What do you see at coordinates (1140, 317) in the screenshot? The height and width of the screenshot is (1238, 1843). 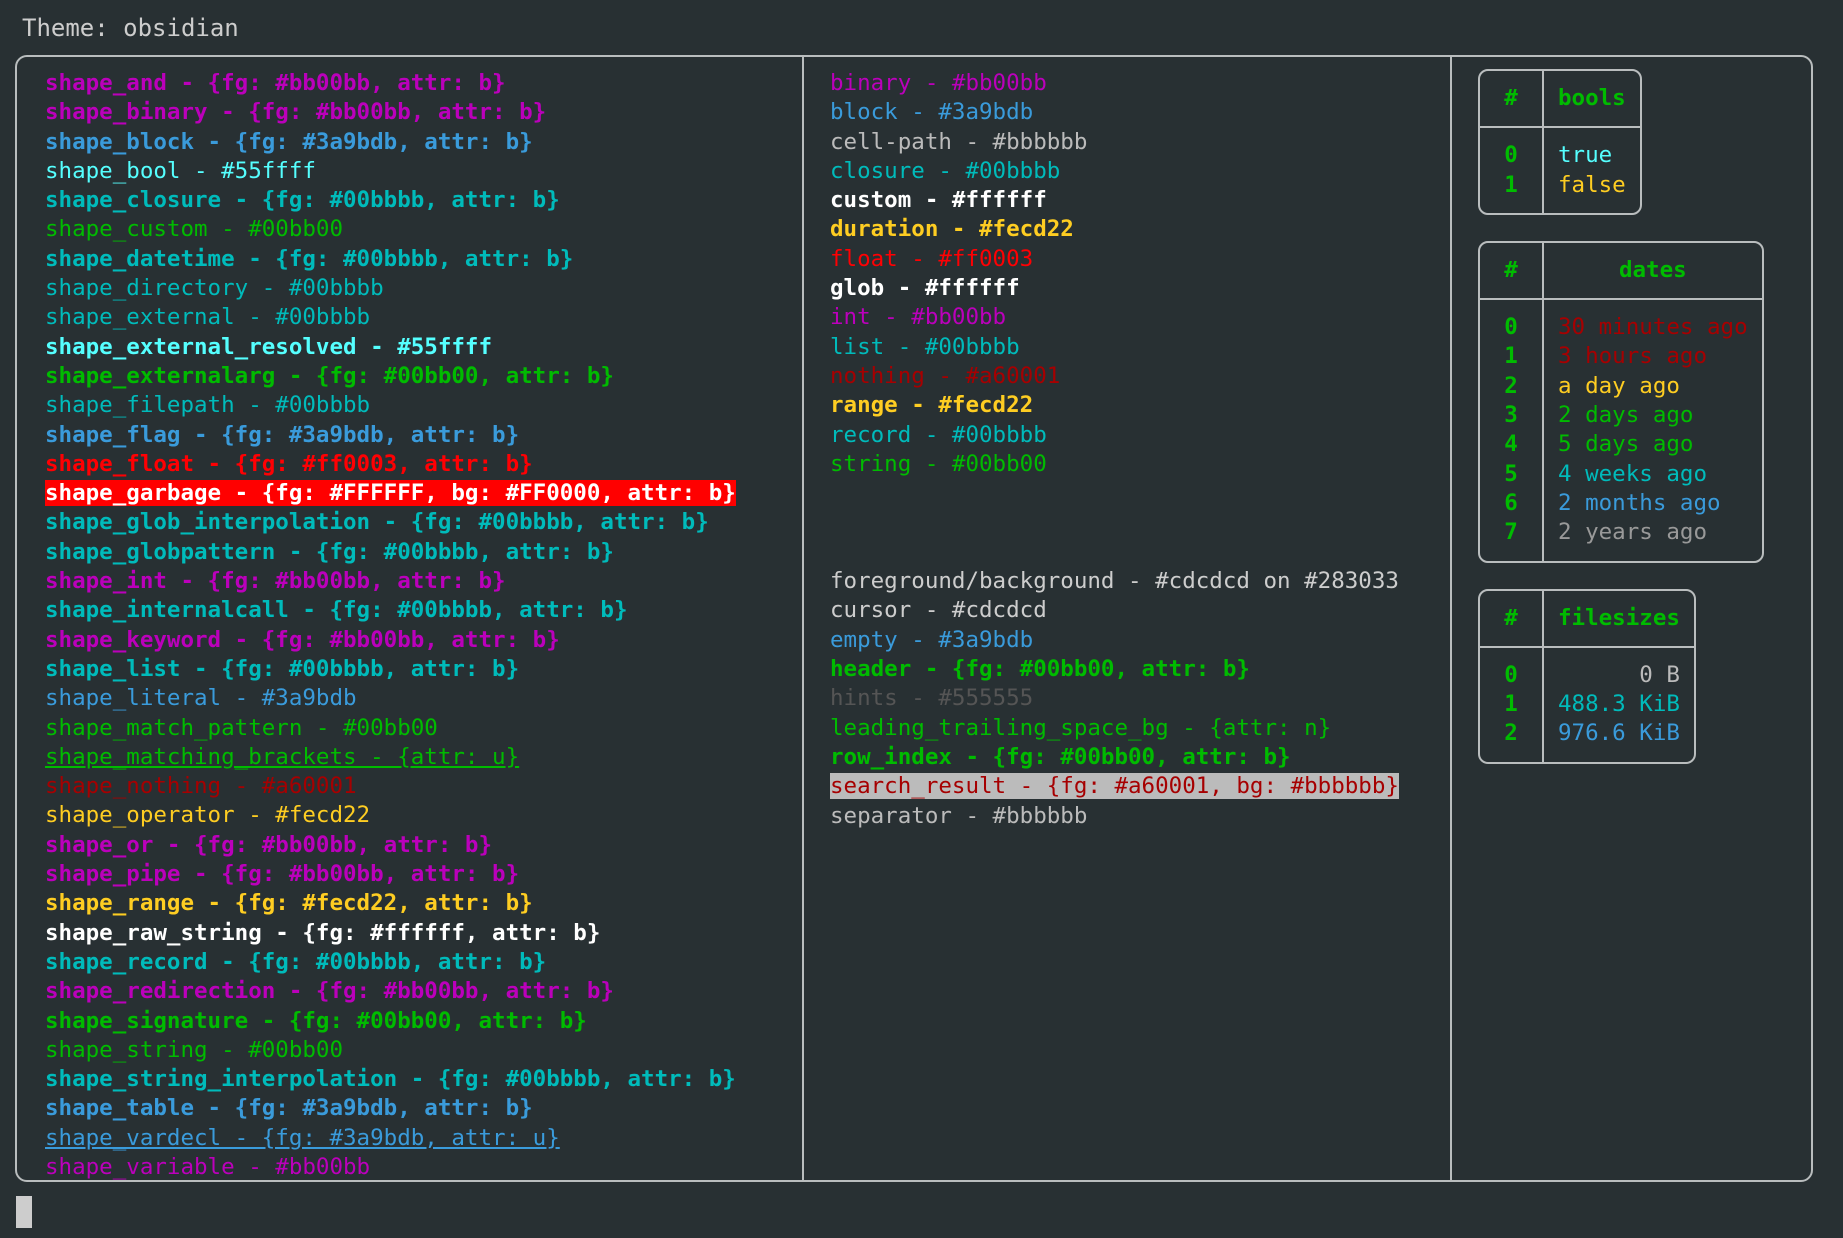 I see `type-line: int - #bb00bb` at bounding box center [1140, 317].